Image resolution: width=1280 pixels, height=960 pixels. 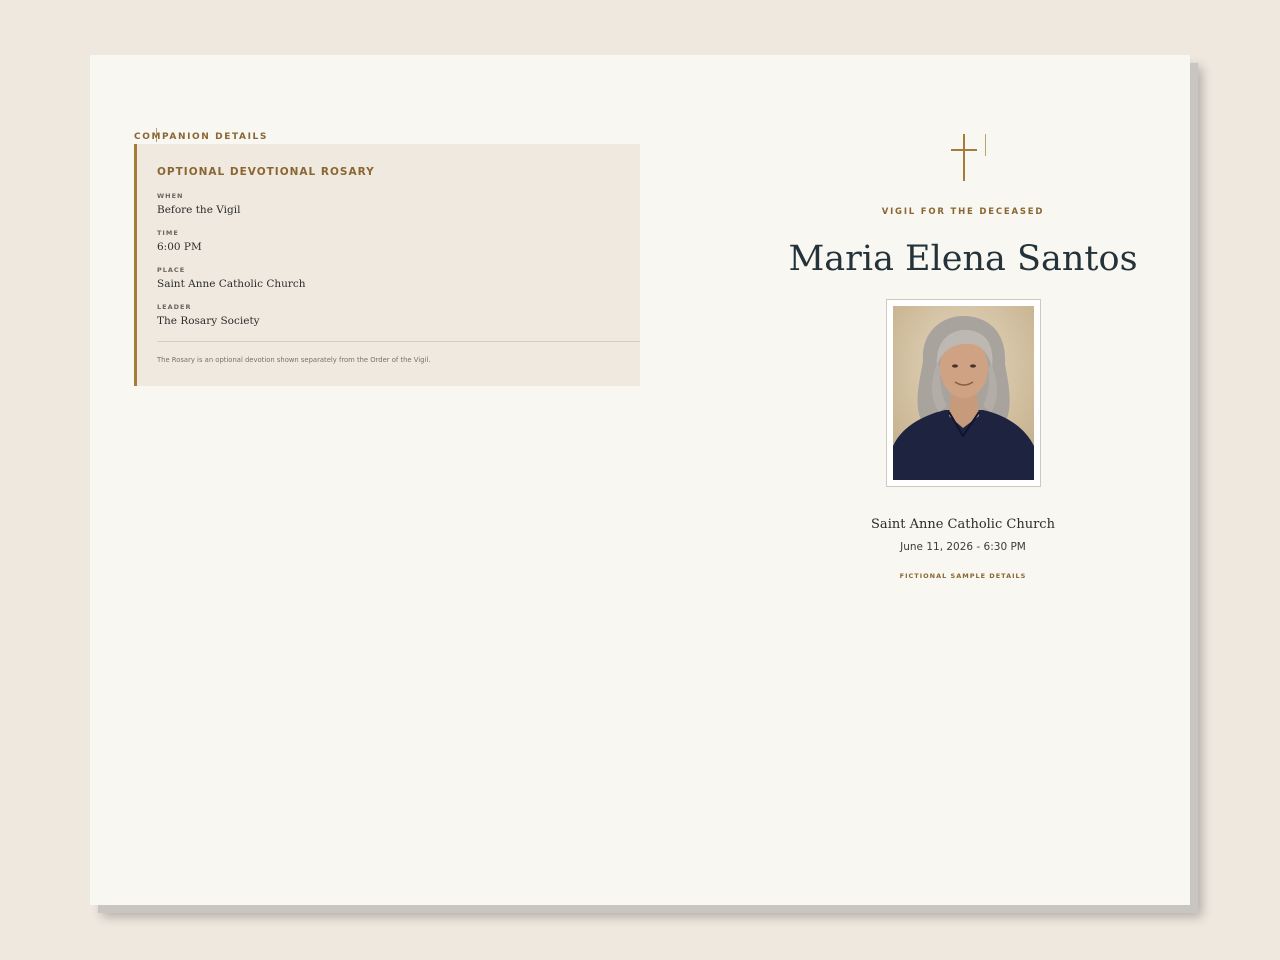 What do you see at coordinates (964, 157) in the screenshot?
I see `cross-icon` at bounding box center [964, 157].